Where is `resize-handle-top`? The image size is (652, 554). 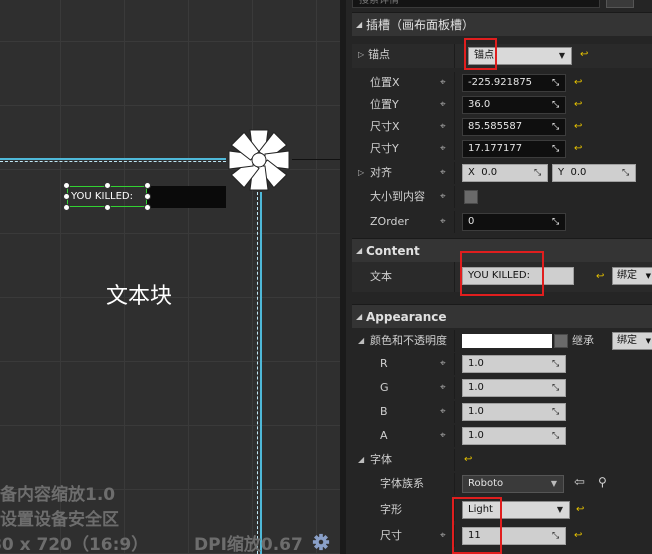 resize-handle-top is located at coordinates (107, 185).